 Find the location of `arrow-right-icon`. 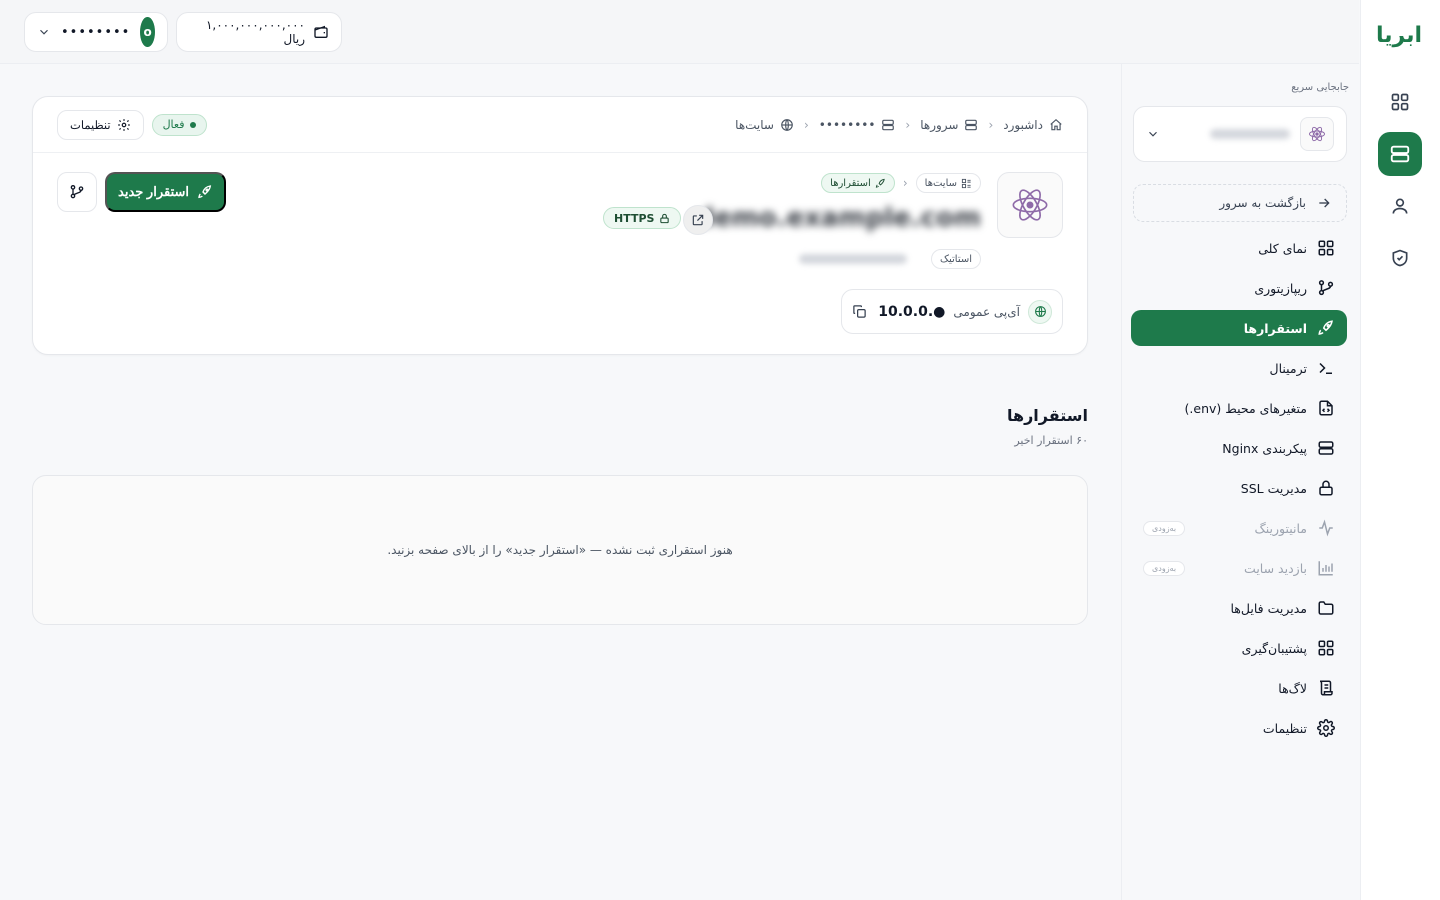

arrow-right-icon is located at coordinates (1324, 203).